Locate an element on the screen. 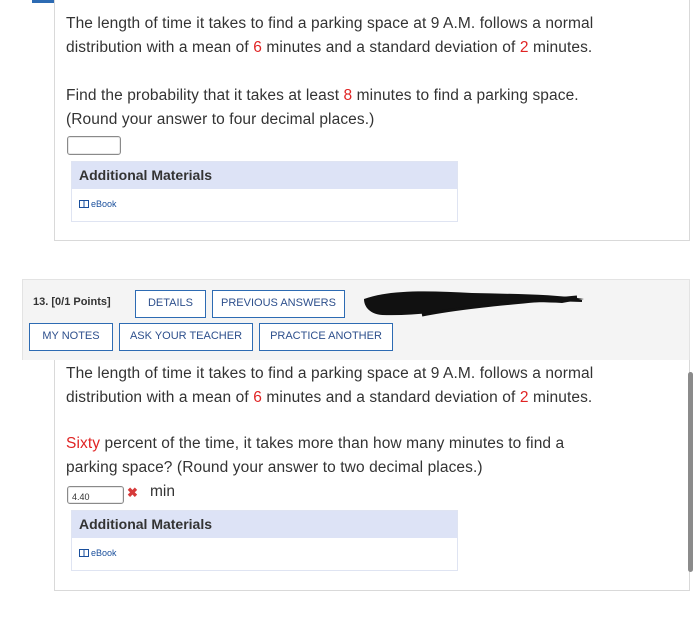  q12-additional-materials: Additional Materials eBook is located at coordinates (264, 191).